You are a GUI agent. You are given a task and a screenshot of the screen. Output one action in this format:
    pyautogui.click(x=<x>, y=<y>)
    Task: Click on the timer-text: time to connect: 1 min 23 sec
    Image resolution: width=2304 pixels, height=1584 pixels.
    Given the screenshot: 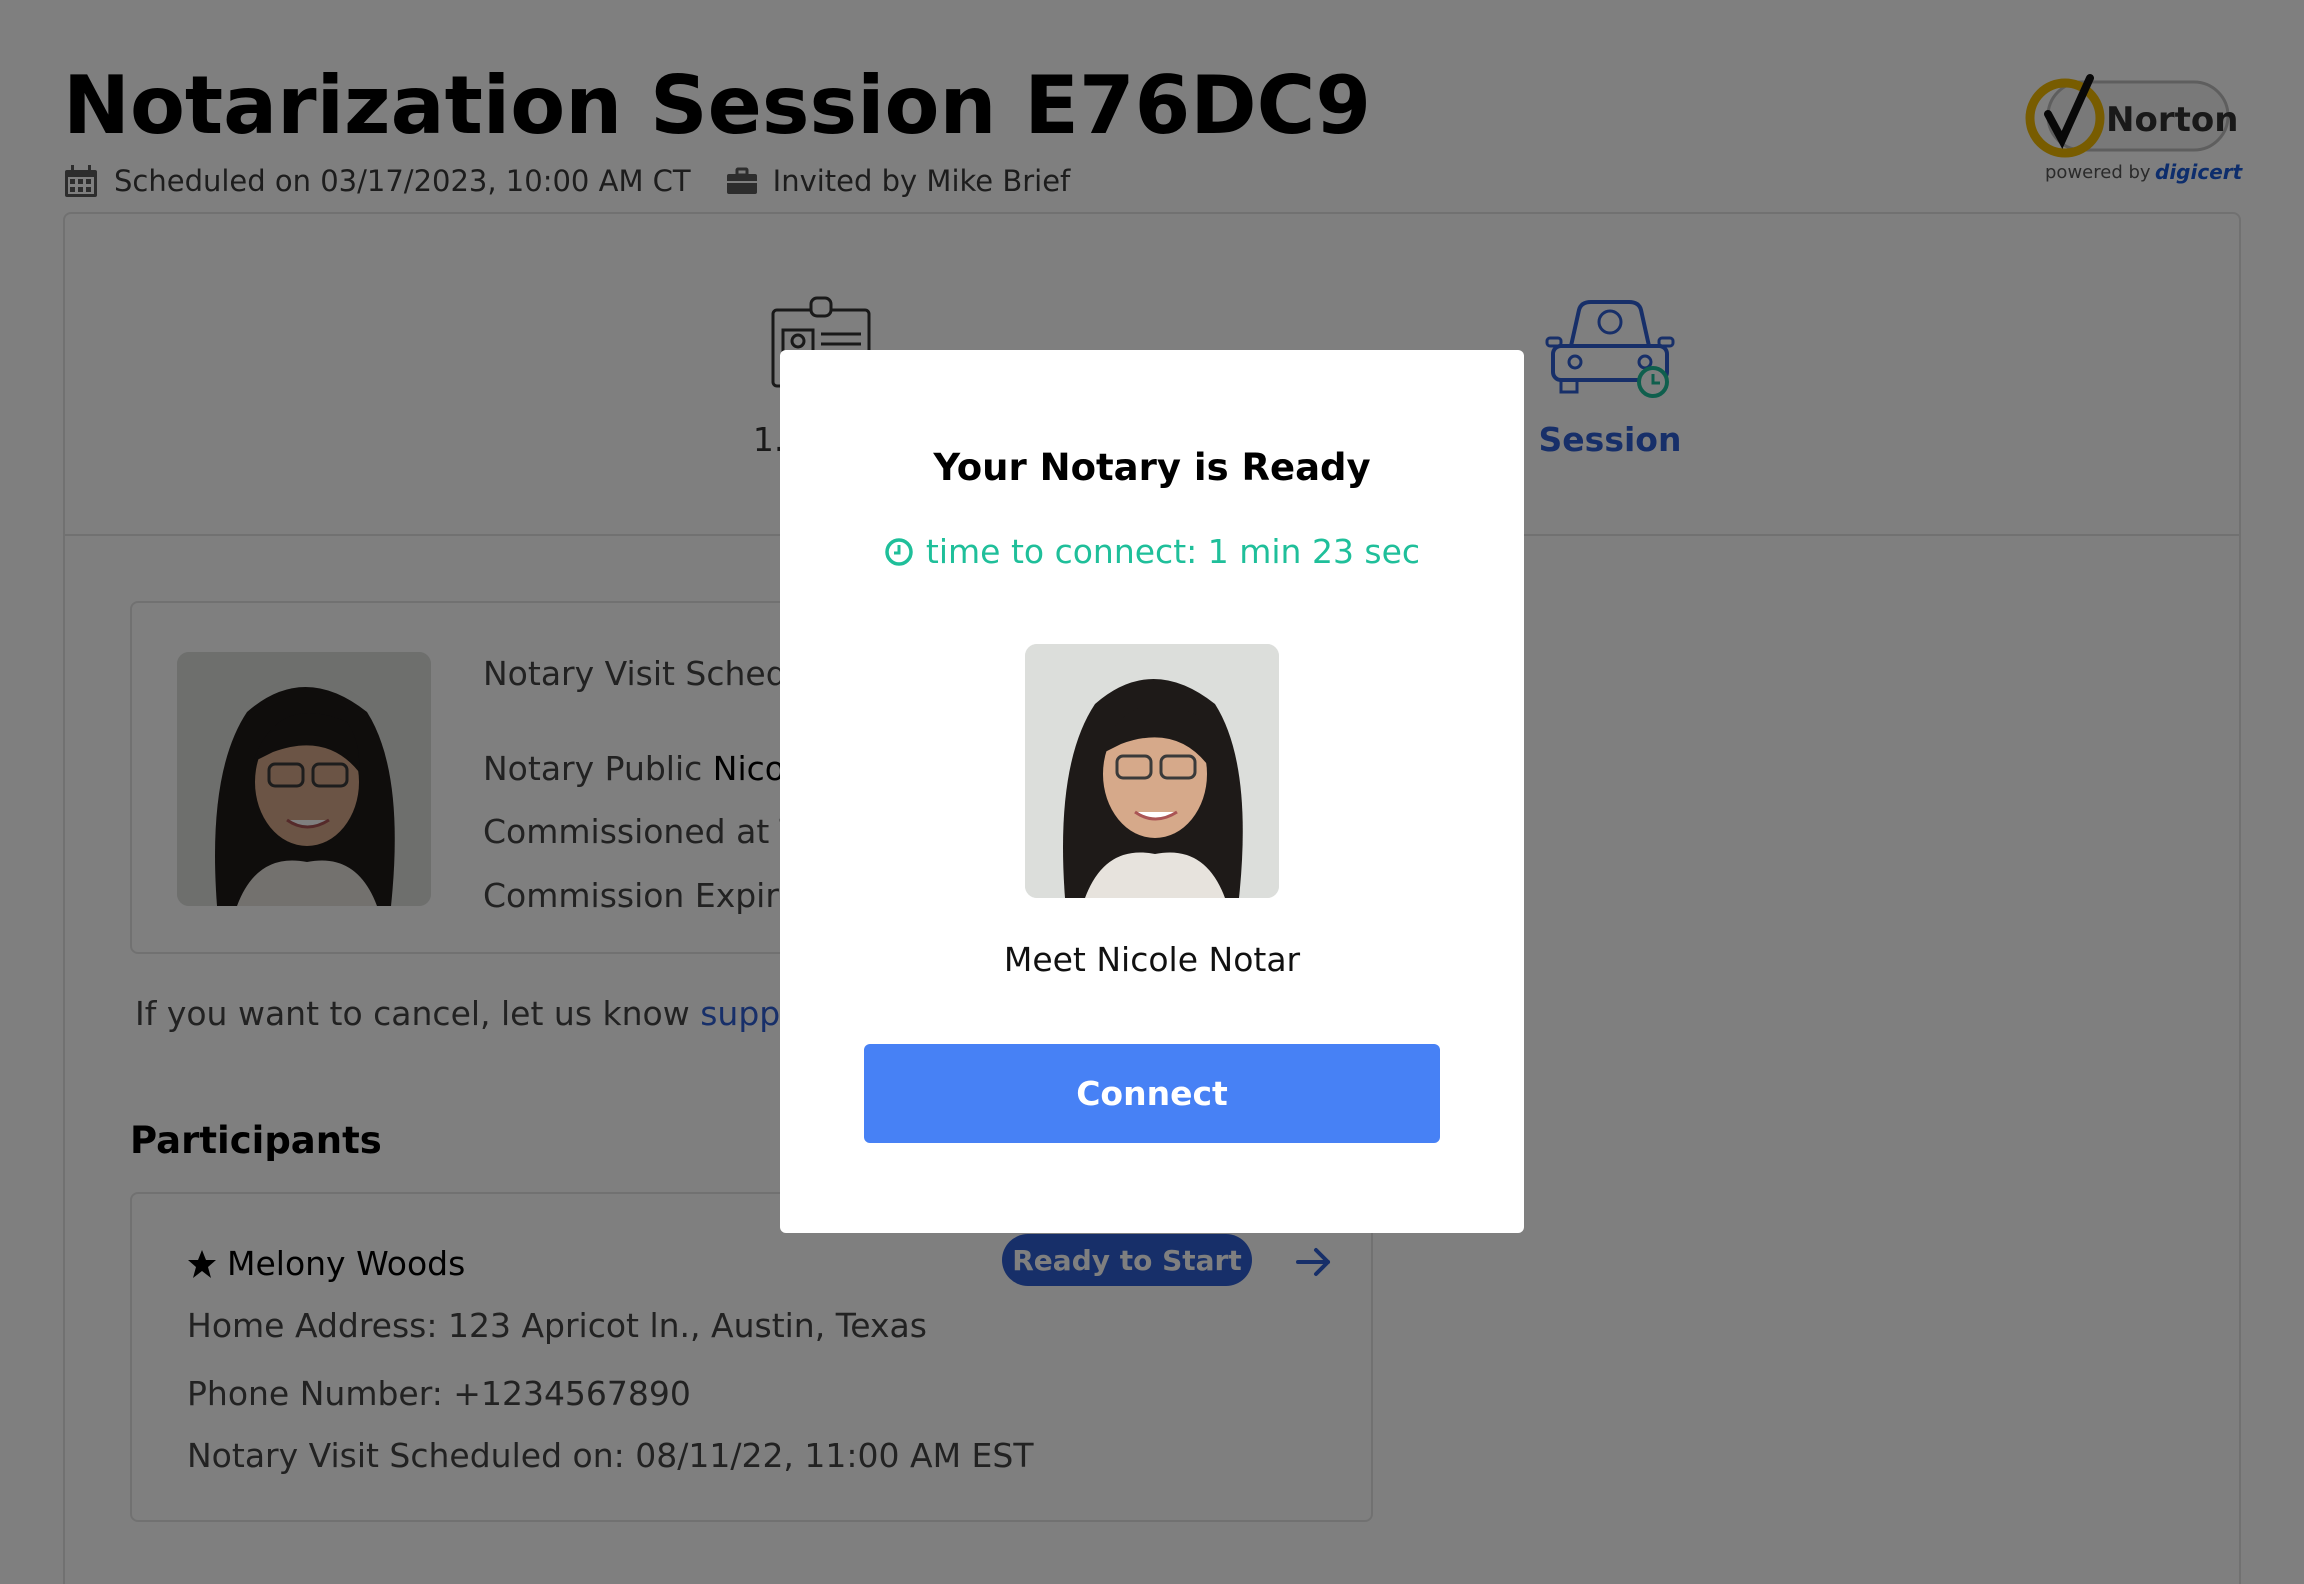 What is the action you would take?
    pyautogui.click(x=1173, y=551)
    